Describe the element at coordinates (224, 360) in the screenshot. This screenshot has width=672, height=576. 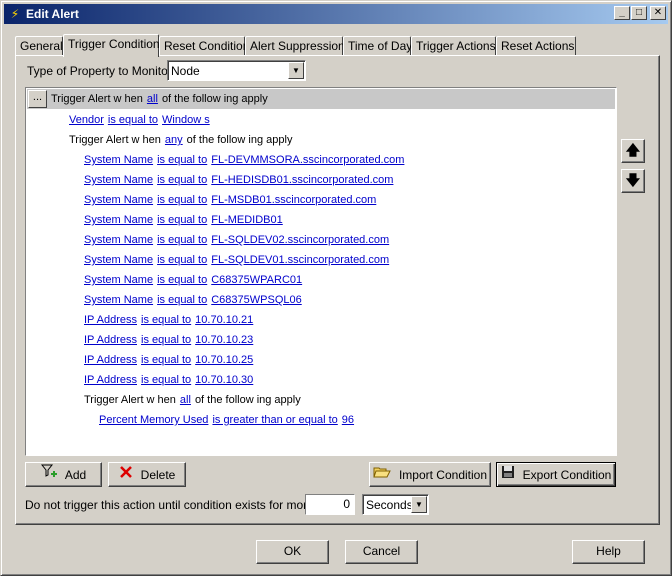
I see `condition-value-link: 10.70.10.25` at that location.